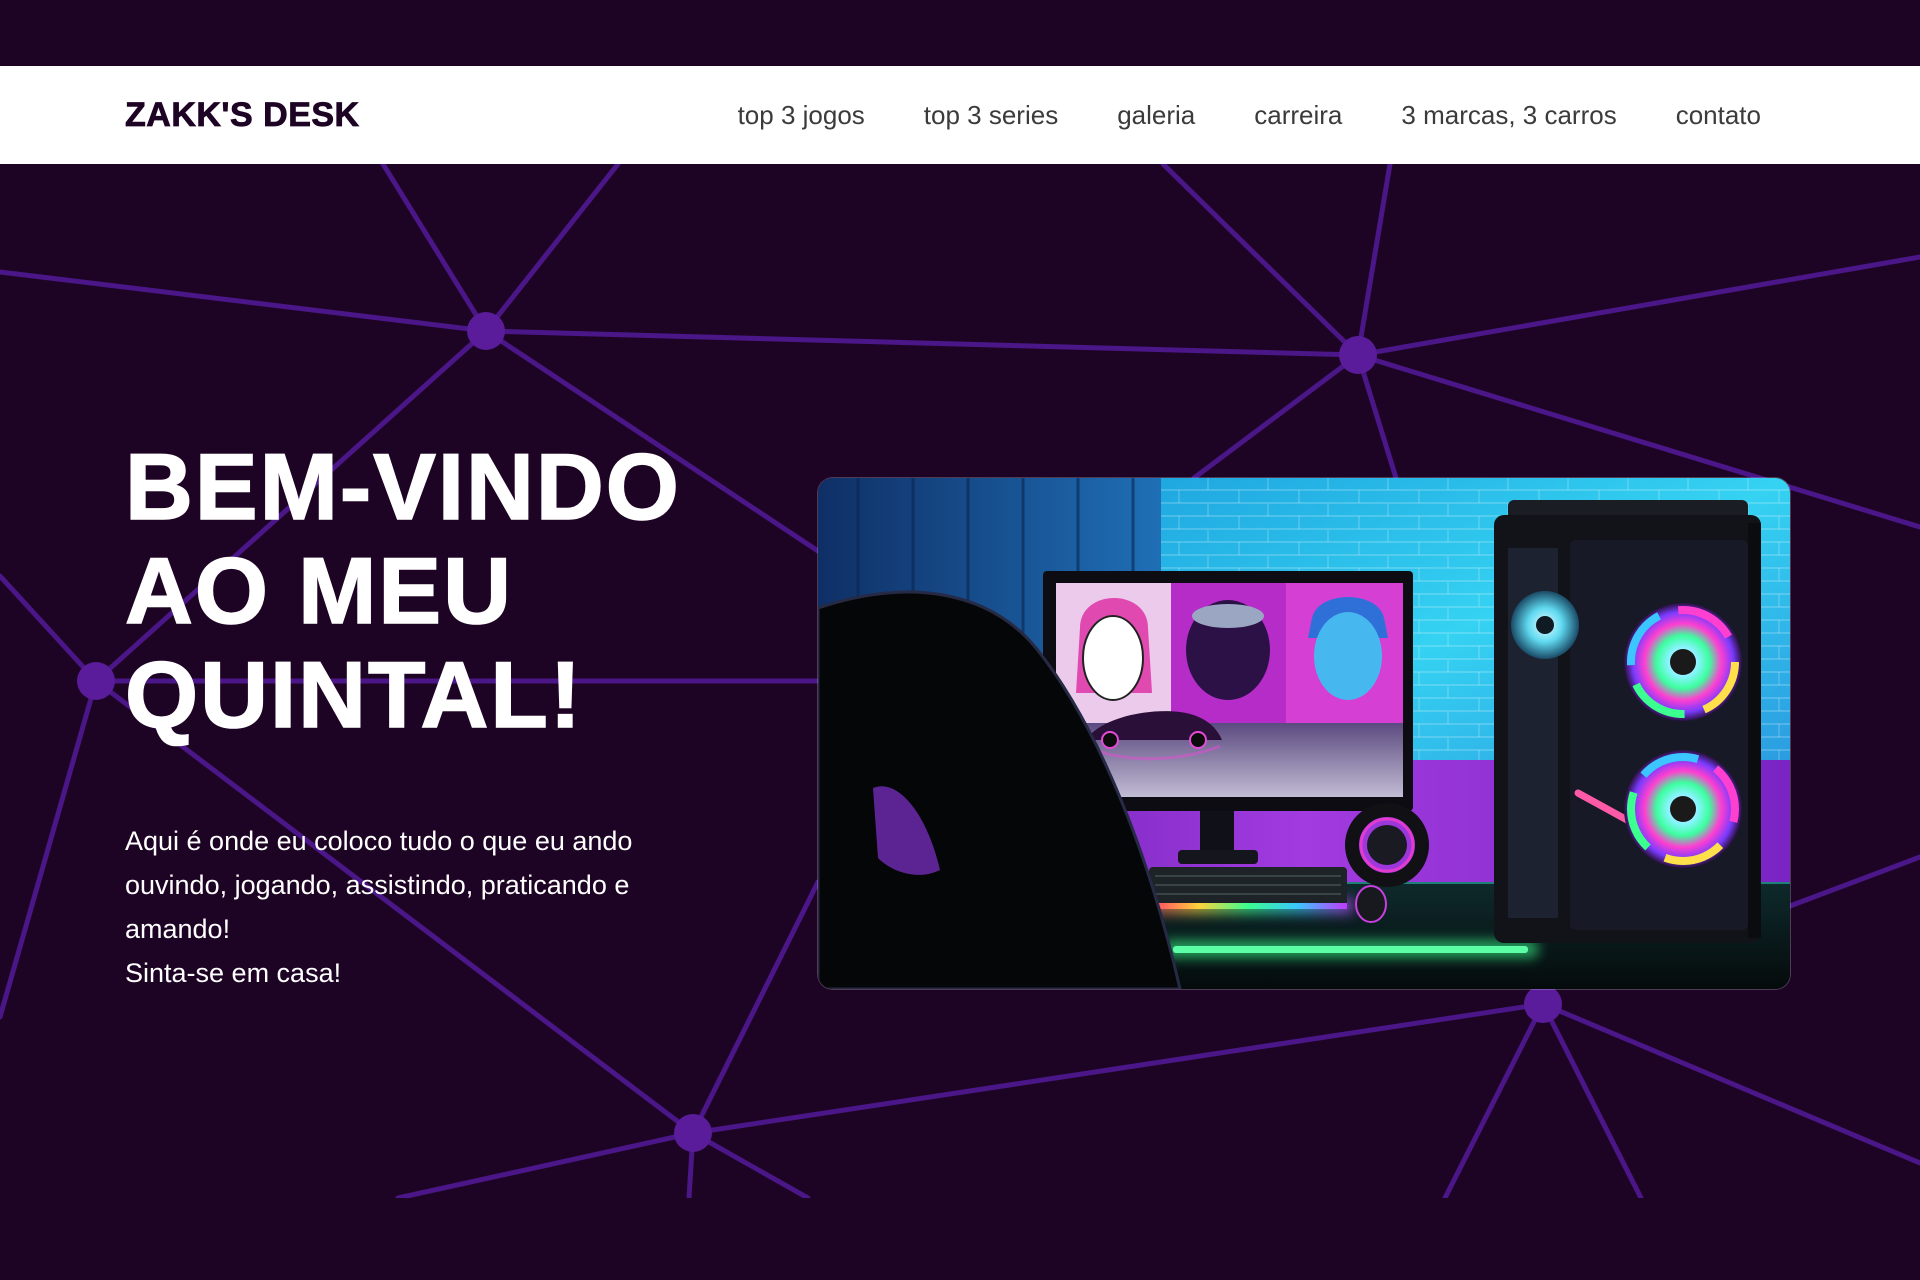  What do you see at coordinates (233, 973) in the screenshot?
I see `hero-tagline: Sinta-se em casa!` at bounding box center [233, 973].